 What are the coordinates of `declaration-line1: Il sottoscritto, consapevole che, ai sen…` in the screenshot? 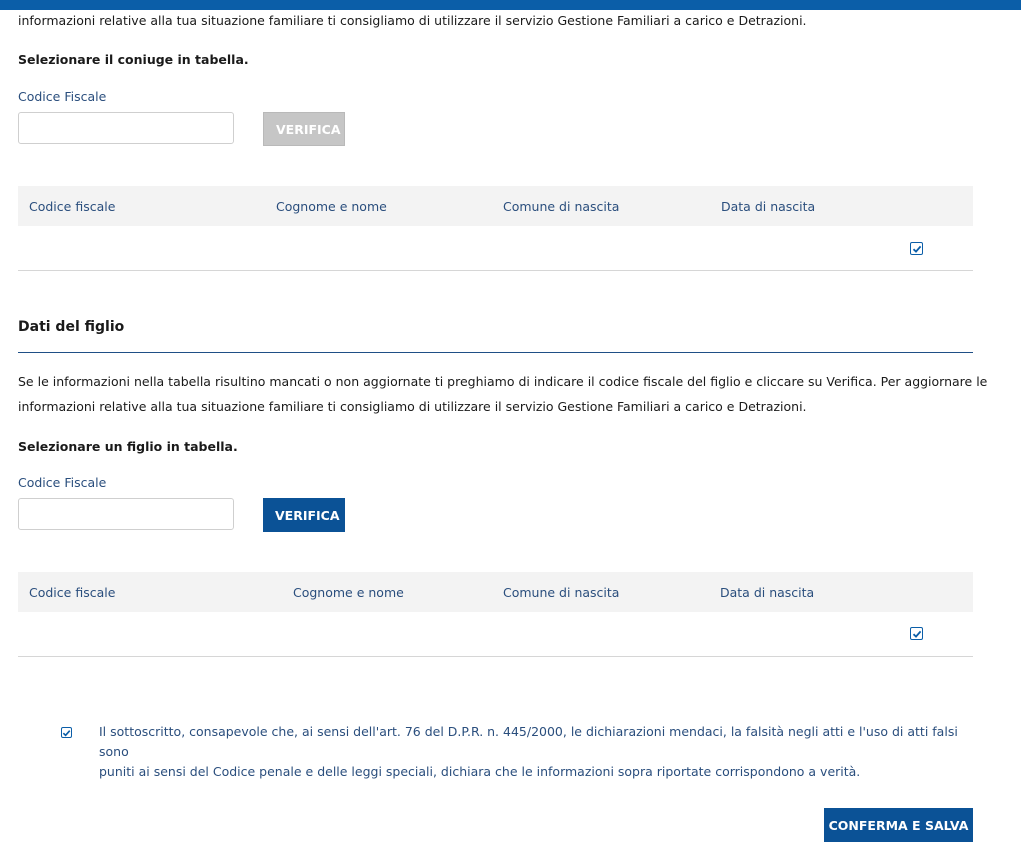 It's located at (528, 741).